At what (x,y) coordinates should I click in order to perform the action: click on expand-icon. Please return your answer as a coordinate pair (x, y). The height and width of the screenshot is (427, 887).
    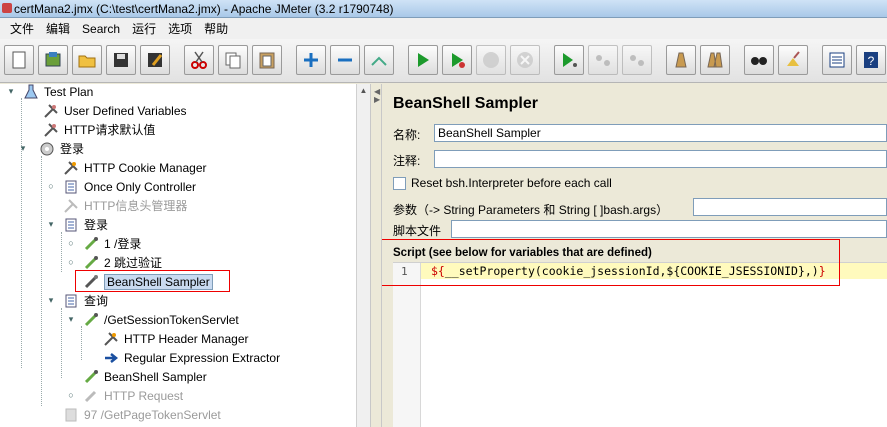
    Looking at the image, I should click on (311, 60).